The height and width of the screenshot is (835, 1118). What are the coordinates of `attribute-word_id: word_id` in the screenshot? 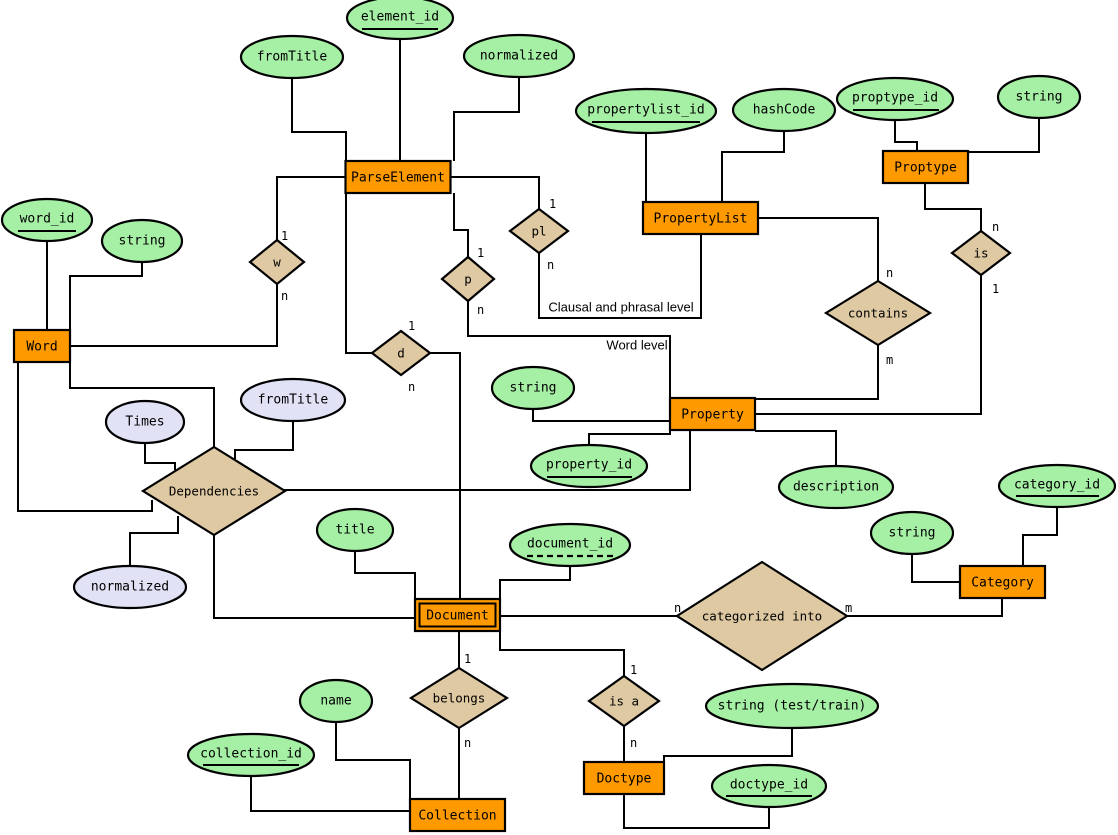 It's located at (47, 220).